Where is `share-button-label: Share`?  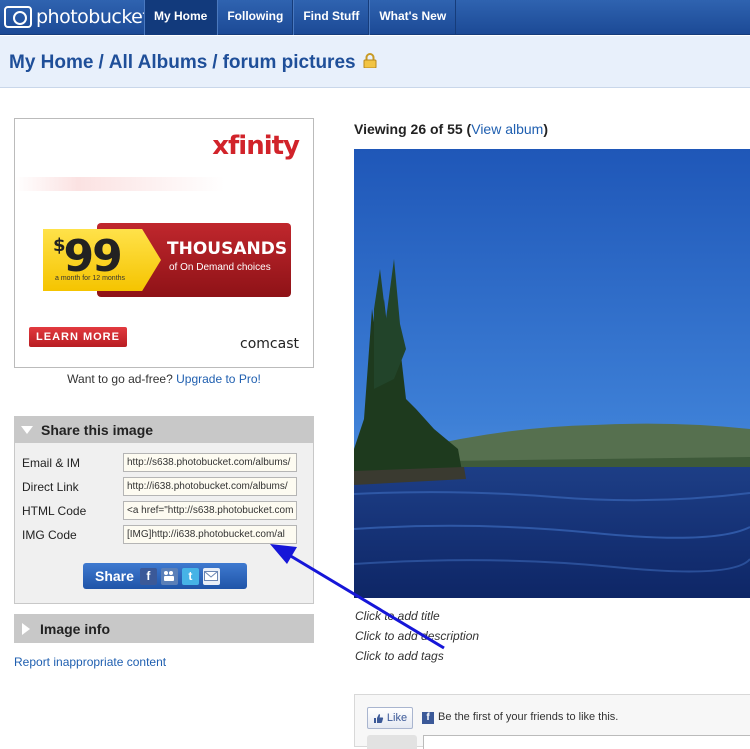
share-button-label: Share is located at coordinates (114, 576).